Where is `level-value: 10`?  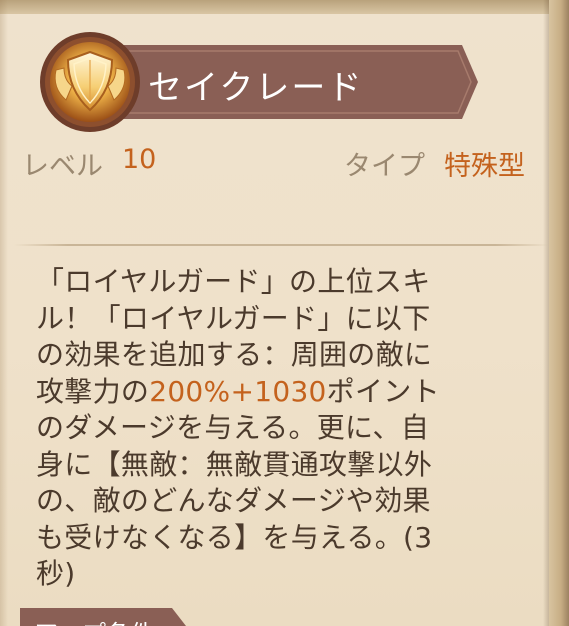 level-value: 10 is located at coordinates (139, 159).